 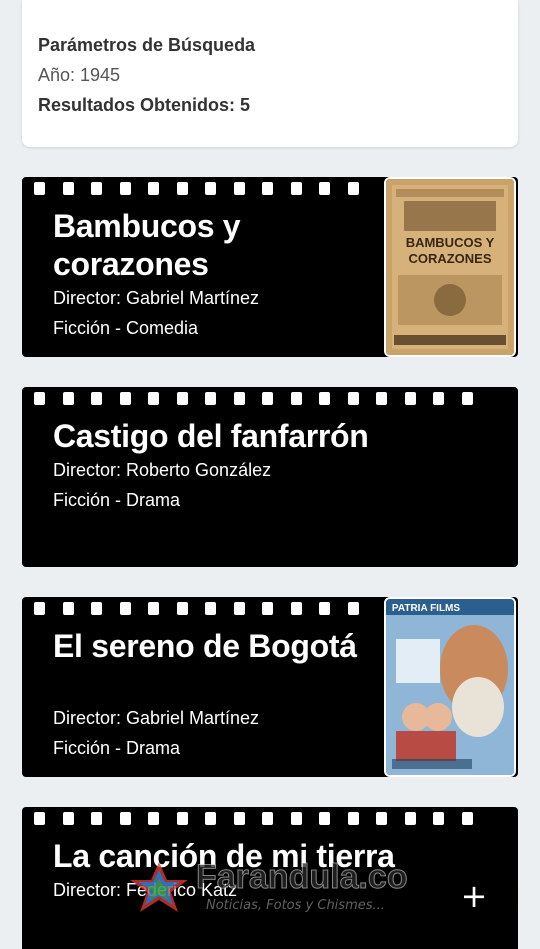 I want to click on search-params-title: Parámetros de Búsqueda, so click(x=147, y=45).